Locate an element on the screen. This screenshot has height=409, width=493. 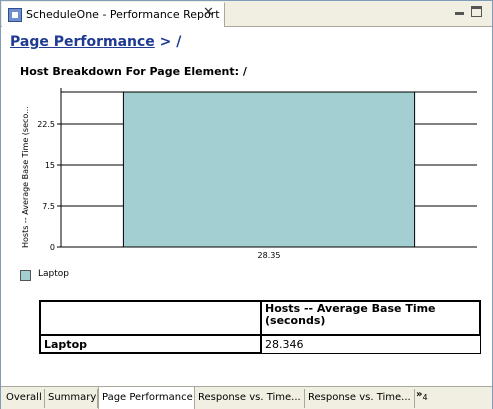
editor-tab: ScheduleOne - Performance Report ✕ is located at coordinates (113, 14).